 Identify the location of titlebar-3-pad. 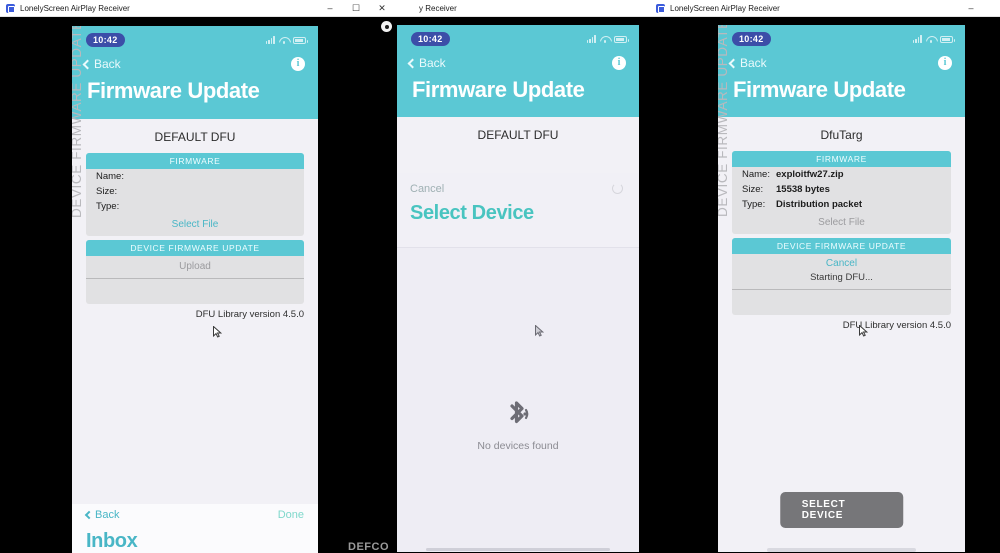
(992, 8).